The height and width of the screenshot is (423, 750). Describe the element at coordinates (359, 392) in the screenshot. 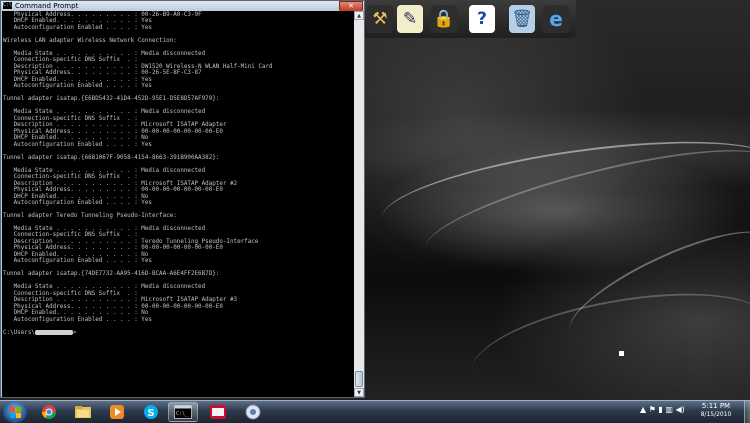

I see `scroll-down-arrow-icon: ▼` at that location.